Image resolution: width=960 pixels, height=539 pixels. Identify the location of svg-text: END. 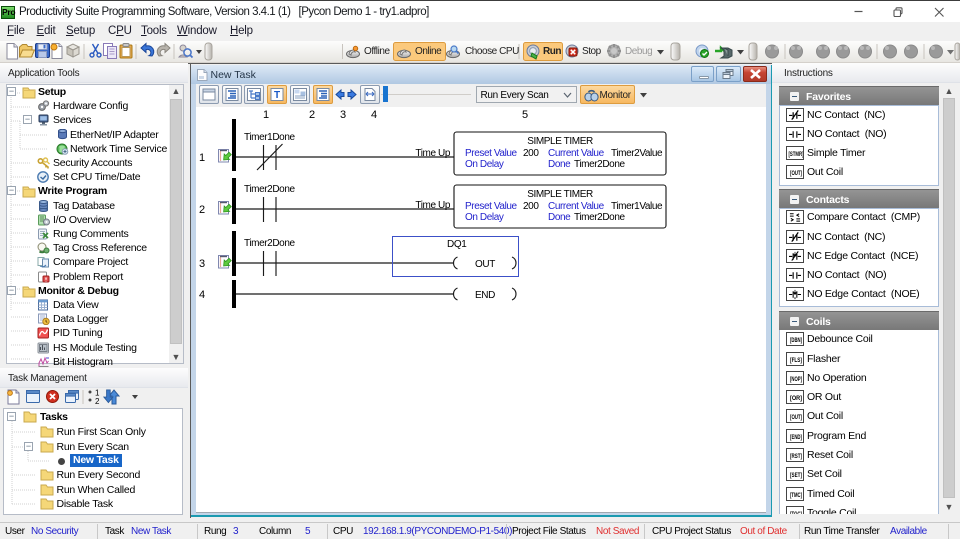
(485, 295).